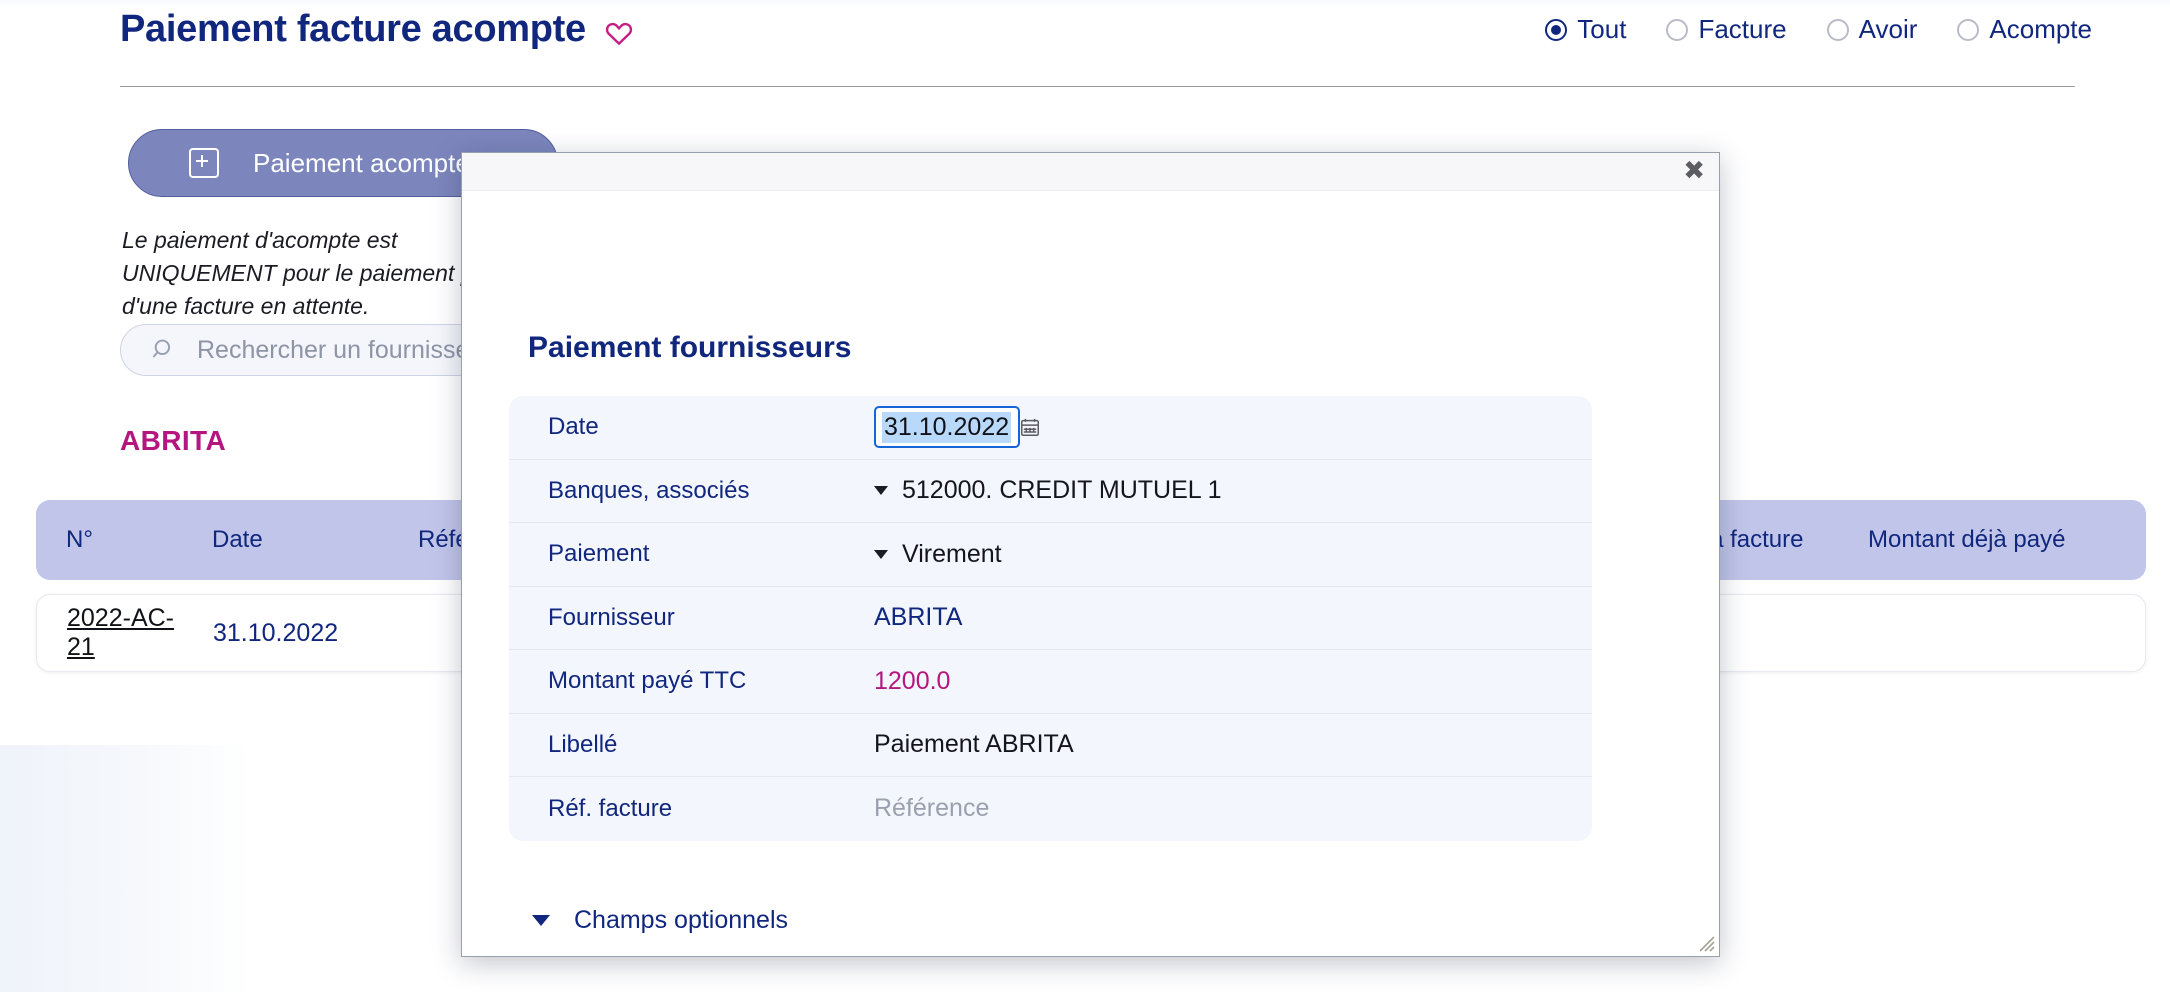  What do you see at coordinates (649, 490) in the screenshot?
I see `label-banques: Banques, associés` at bounding box center [649, 490].